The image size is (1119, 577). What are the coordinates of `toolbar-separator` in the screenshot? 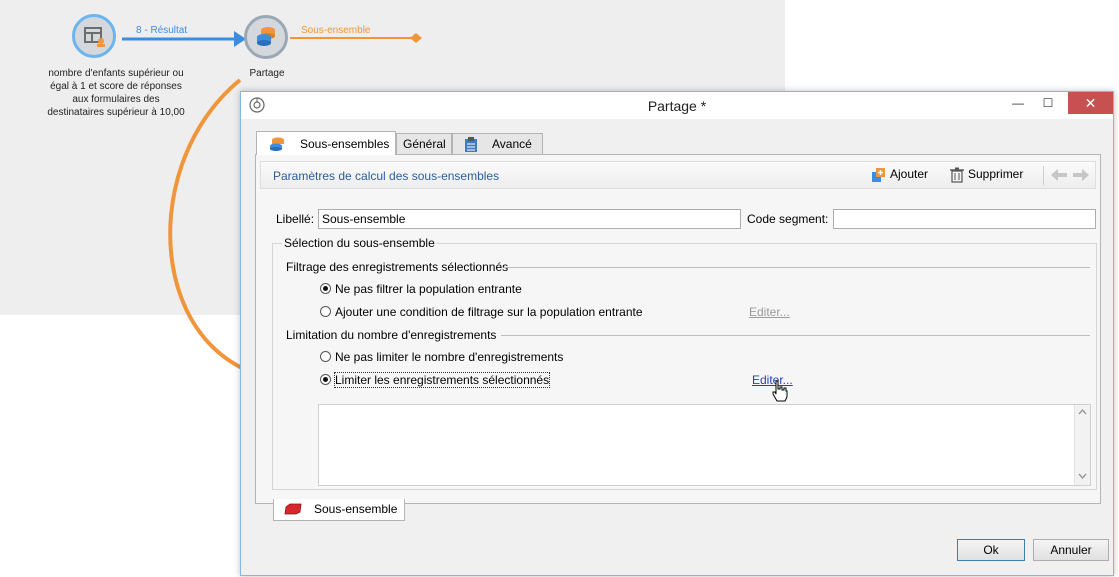 It's located at (1043, 175).